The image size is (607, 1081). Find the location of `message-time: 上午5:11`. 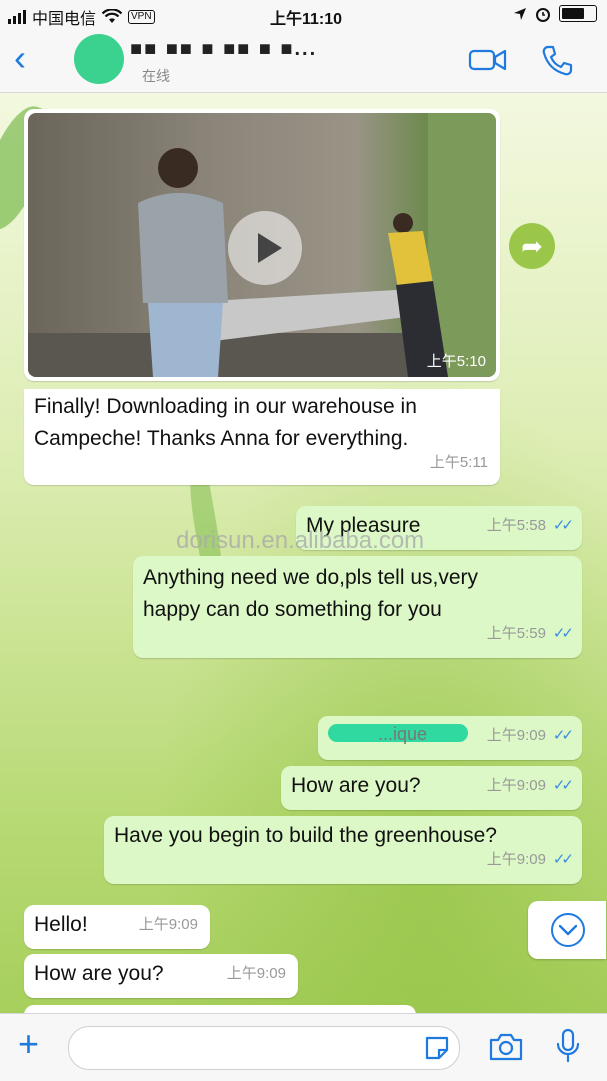

message-time: 上午5:11 is located at coordinates (458, 462).